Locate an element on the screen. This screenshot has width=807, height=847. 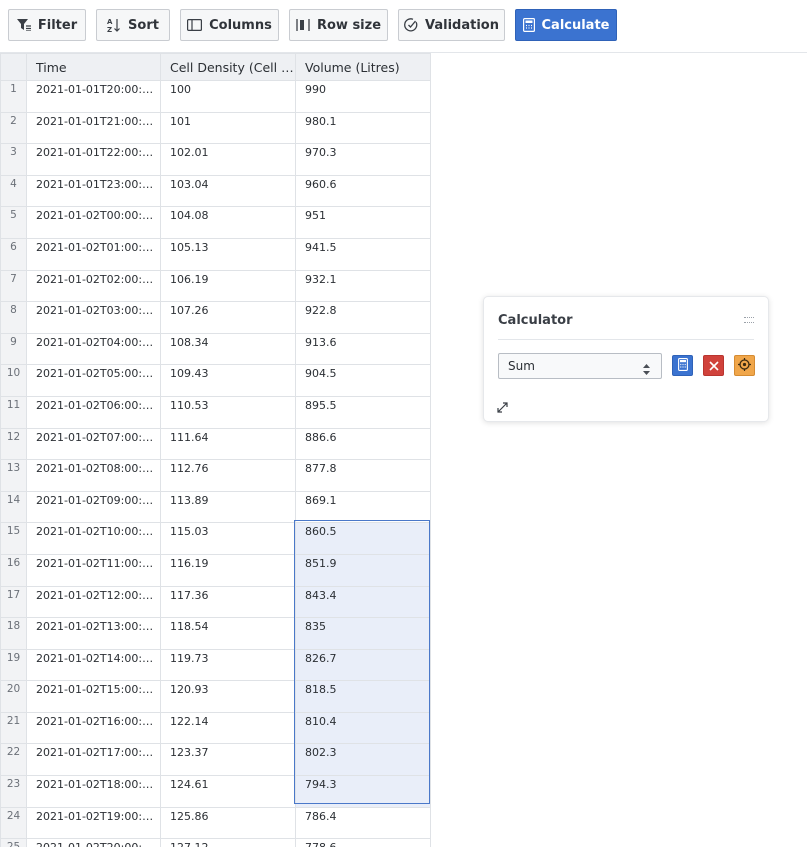
table-row: 252021-01-02T20:00:00Z127.12778.6 is located at coordinates (215, 842).